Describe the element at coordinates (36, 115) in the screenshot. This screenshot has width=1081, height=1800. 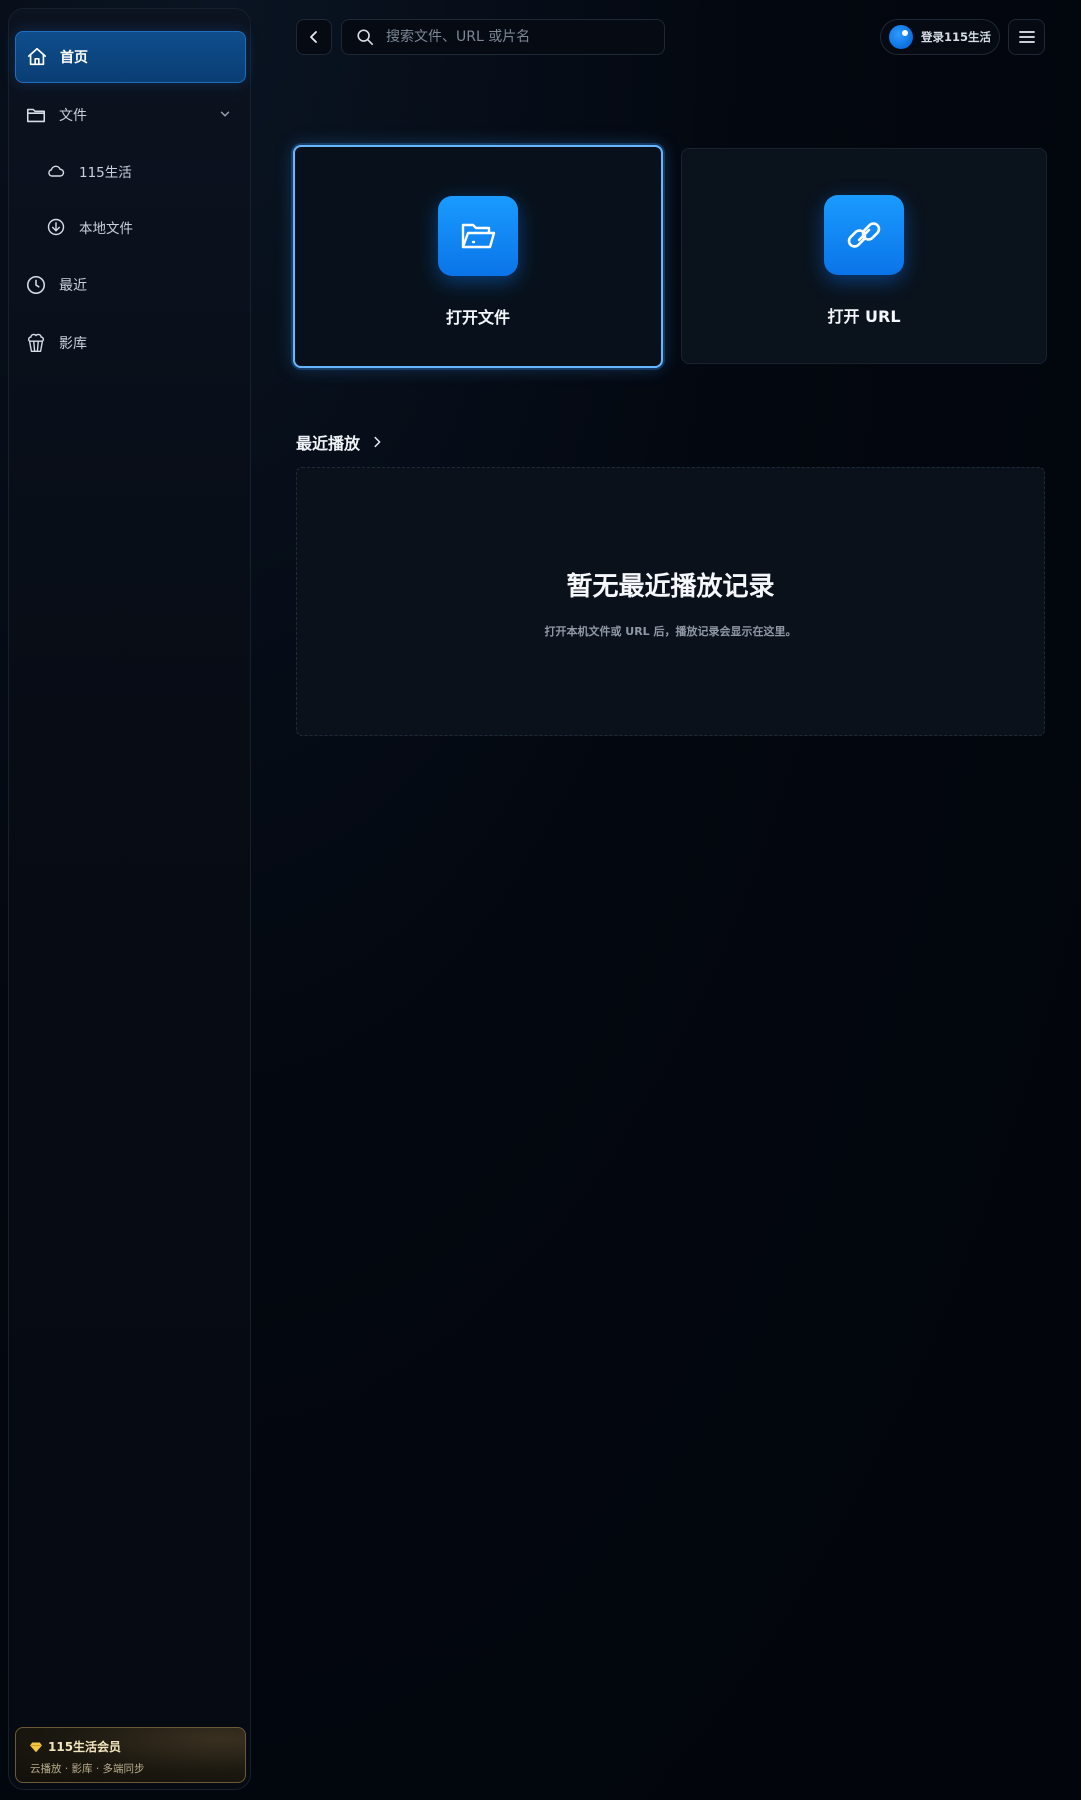
I see `folder-icon` at that location.